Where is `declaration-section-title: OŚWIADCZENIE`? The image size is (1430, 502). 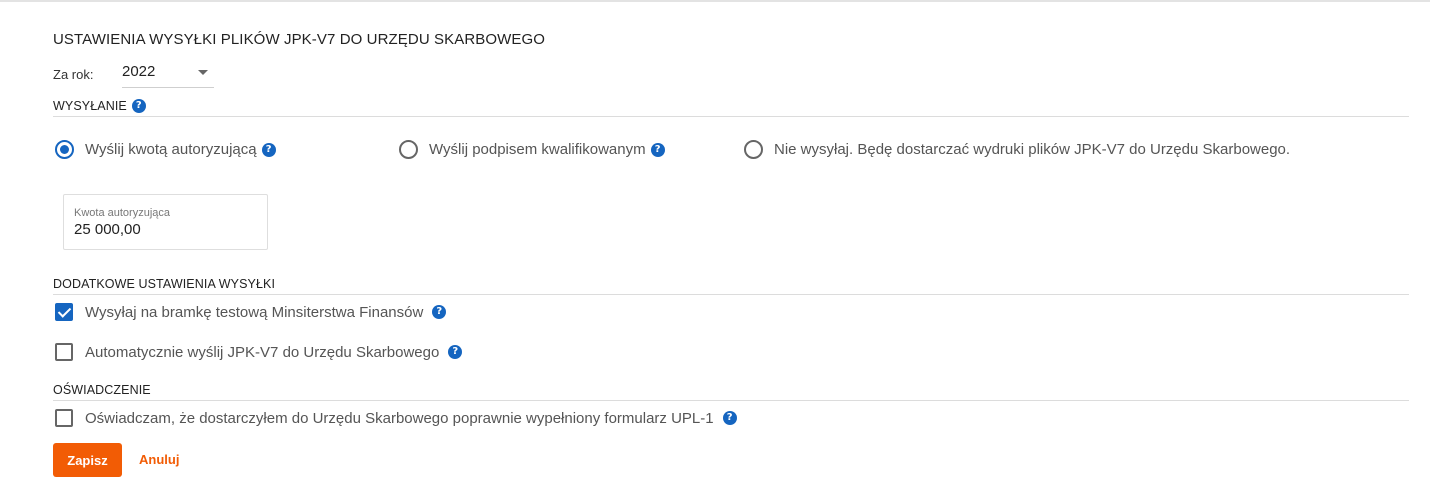
declaration-section-title: OŚWIADCZENIE is located at coordinates (102, 390).